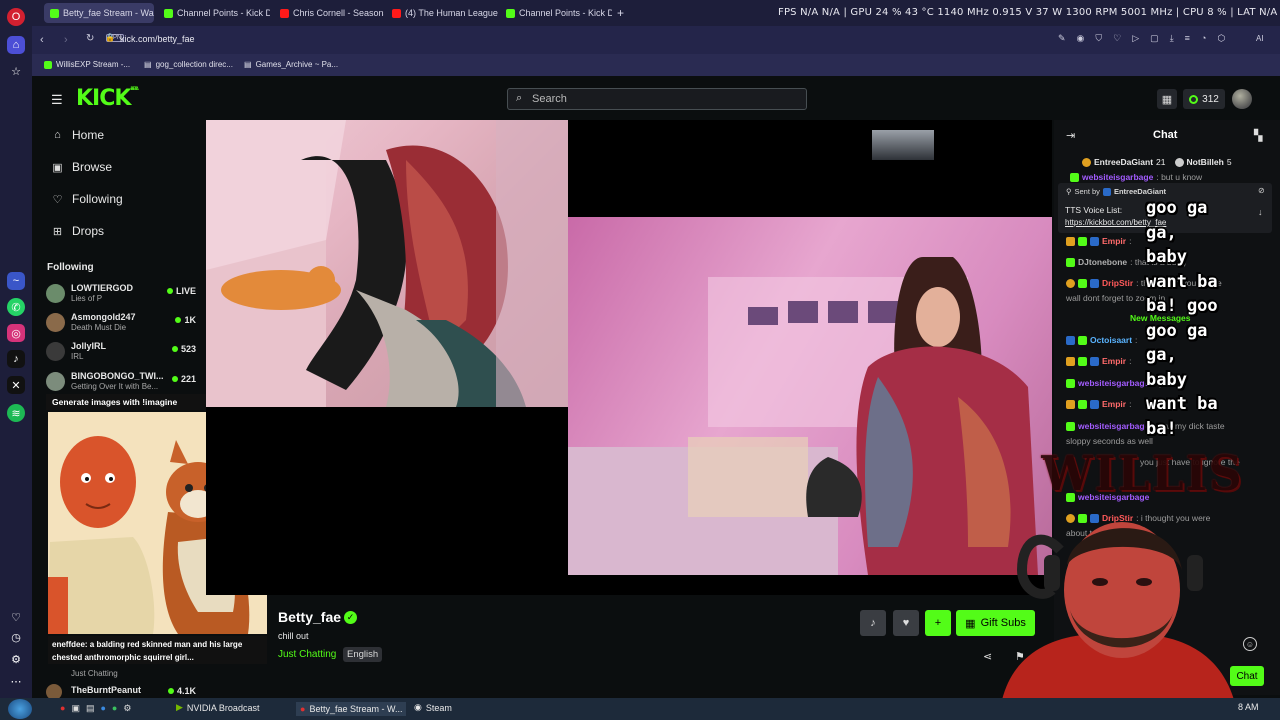  Describe the element at coordinates (99, 13) in the screenshot. I see `tab-betty-fae: Betty_fae Stream - Wa` at that location.